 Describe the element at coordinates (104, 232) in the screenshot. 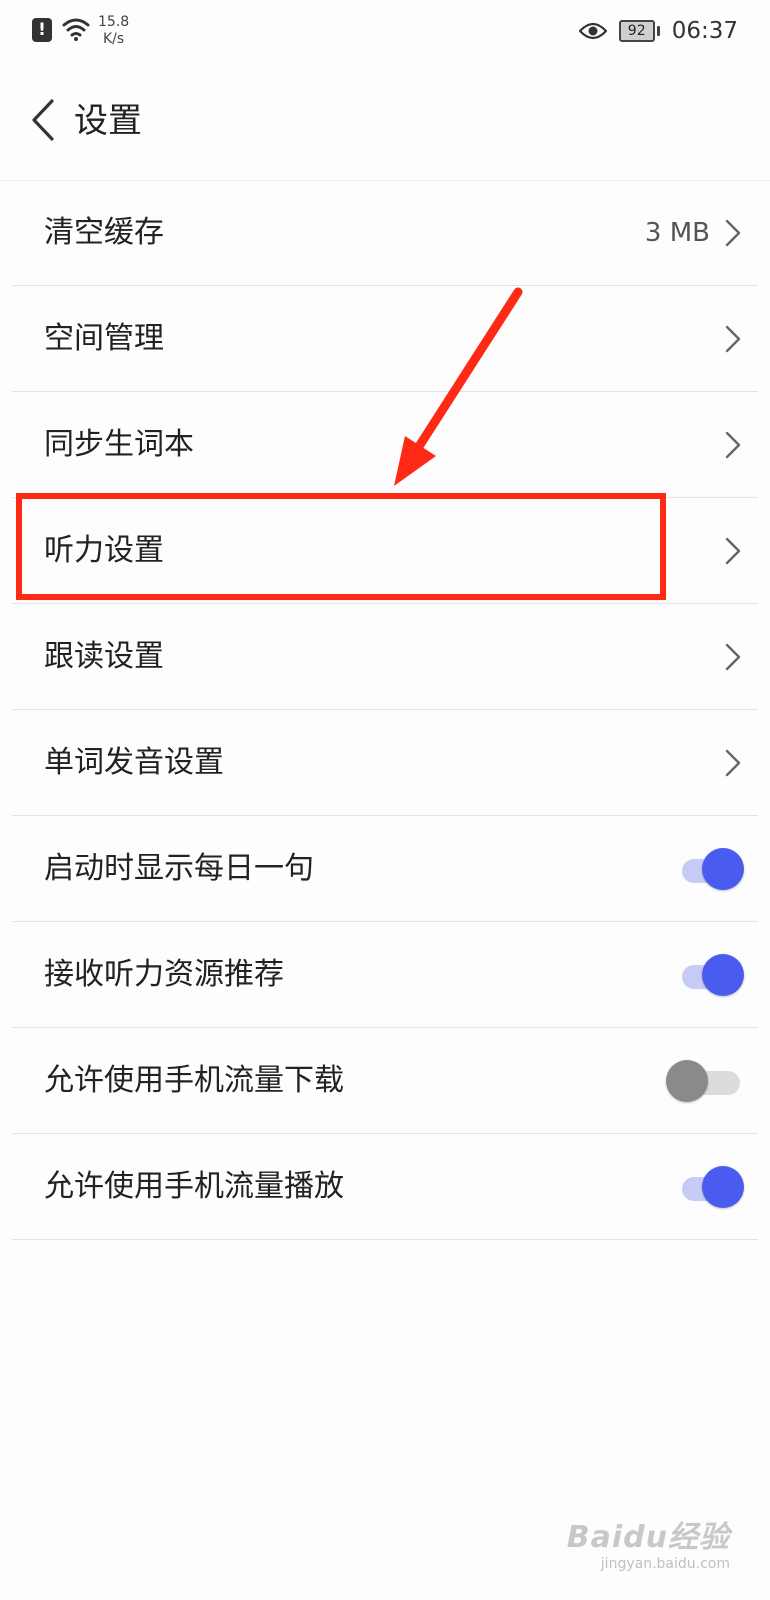

I see `settings-item-label: 清空缓存` at that location.